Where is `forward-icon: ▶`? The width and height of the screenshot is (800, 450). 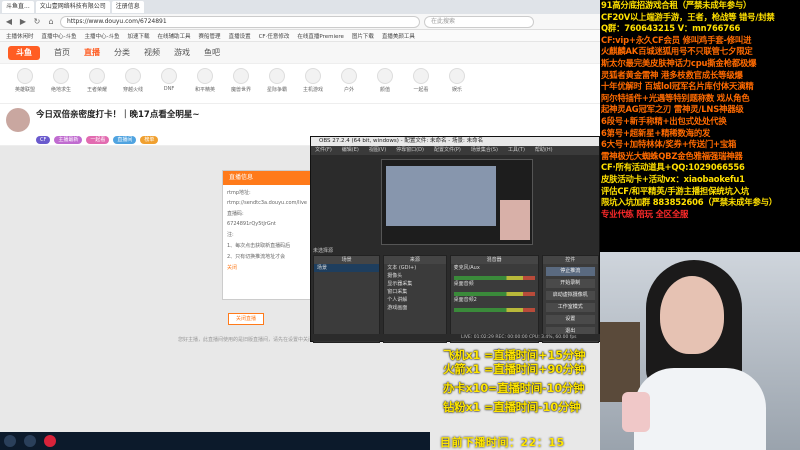 forward-icon: ▶ is located at coordinates (23, 22).